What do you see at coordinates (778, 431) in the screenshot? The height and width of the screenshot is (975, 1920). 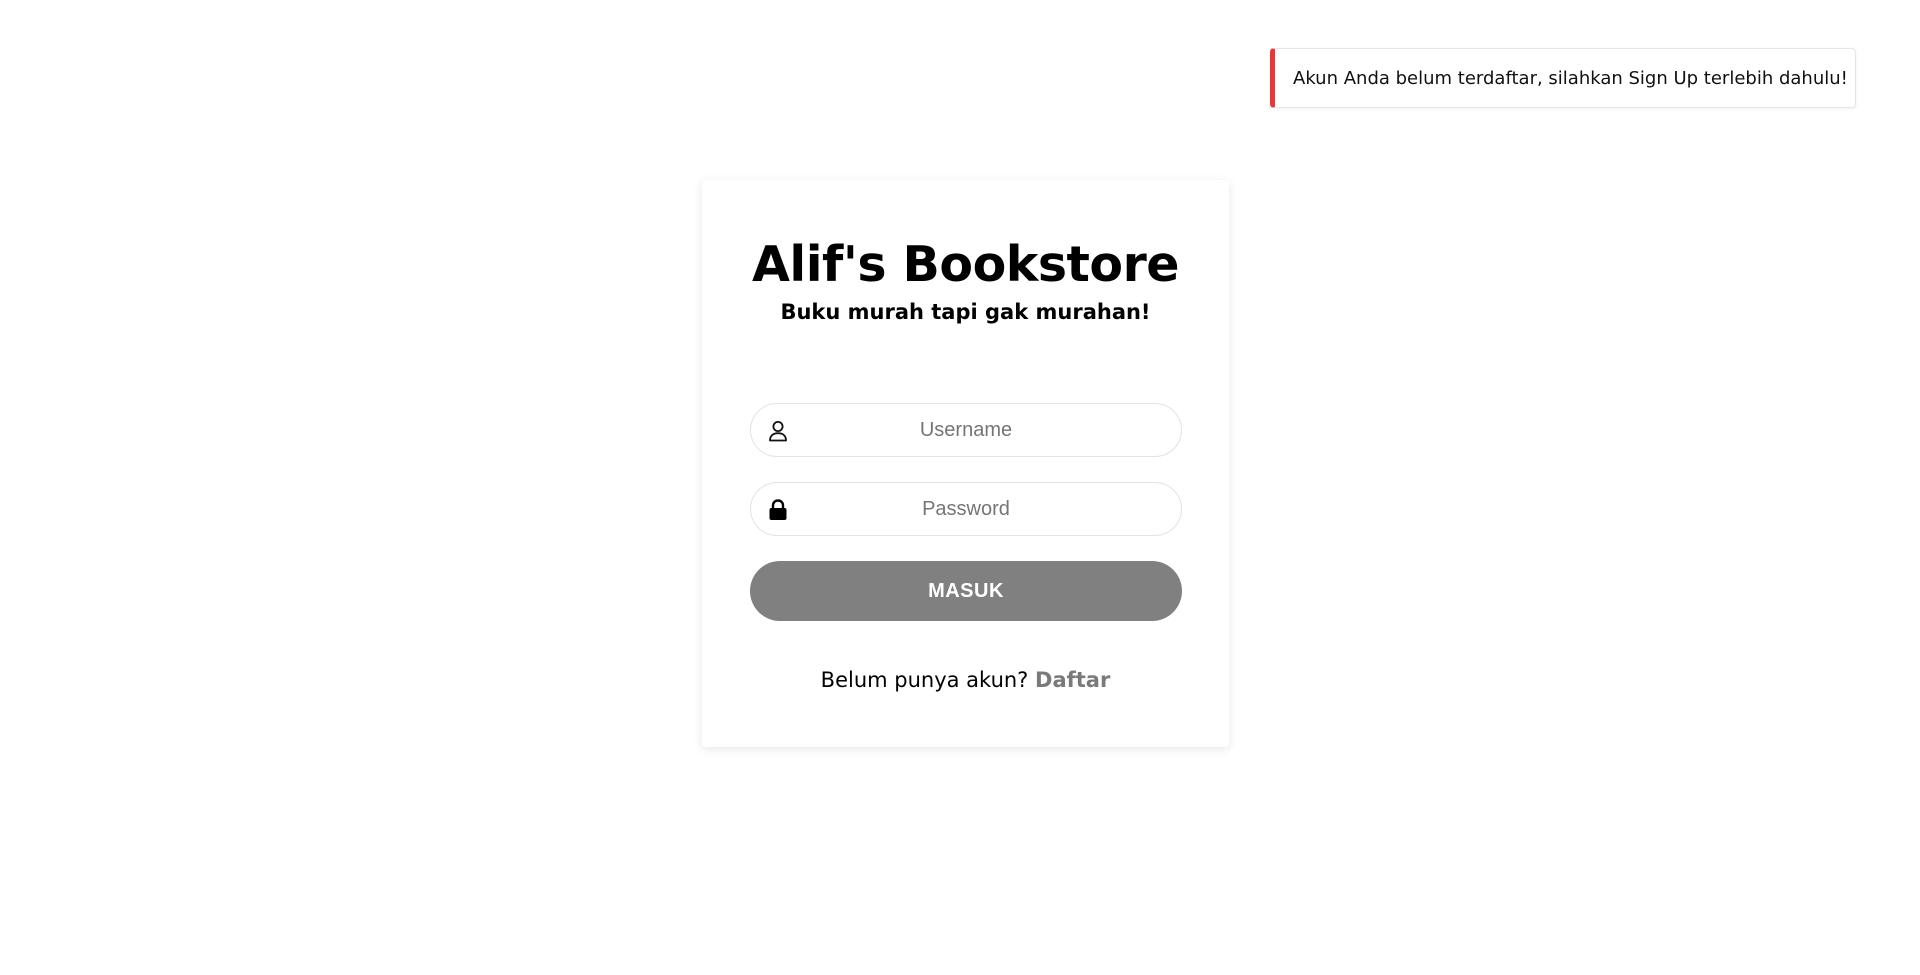 I see `user-icon` at bounding box center [778, 431].